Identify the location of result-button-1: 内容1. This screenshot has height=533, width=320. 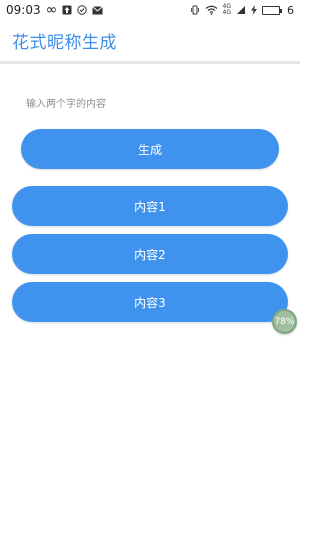
(150, 206).